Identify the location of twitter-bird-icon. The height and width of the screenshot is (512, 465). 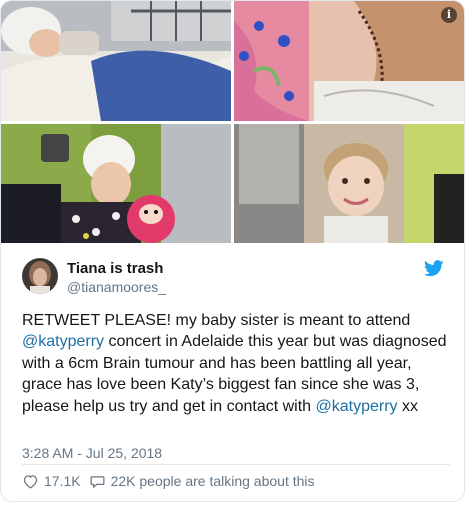
(434, 268).